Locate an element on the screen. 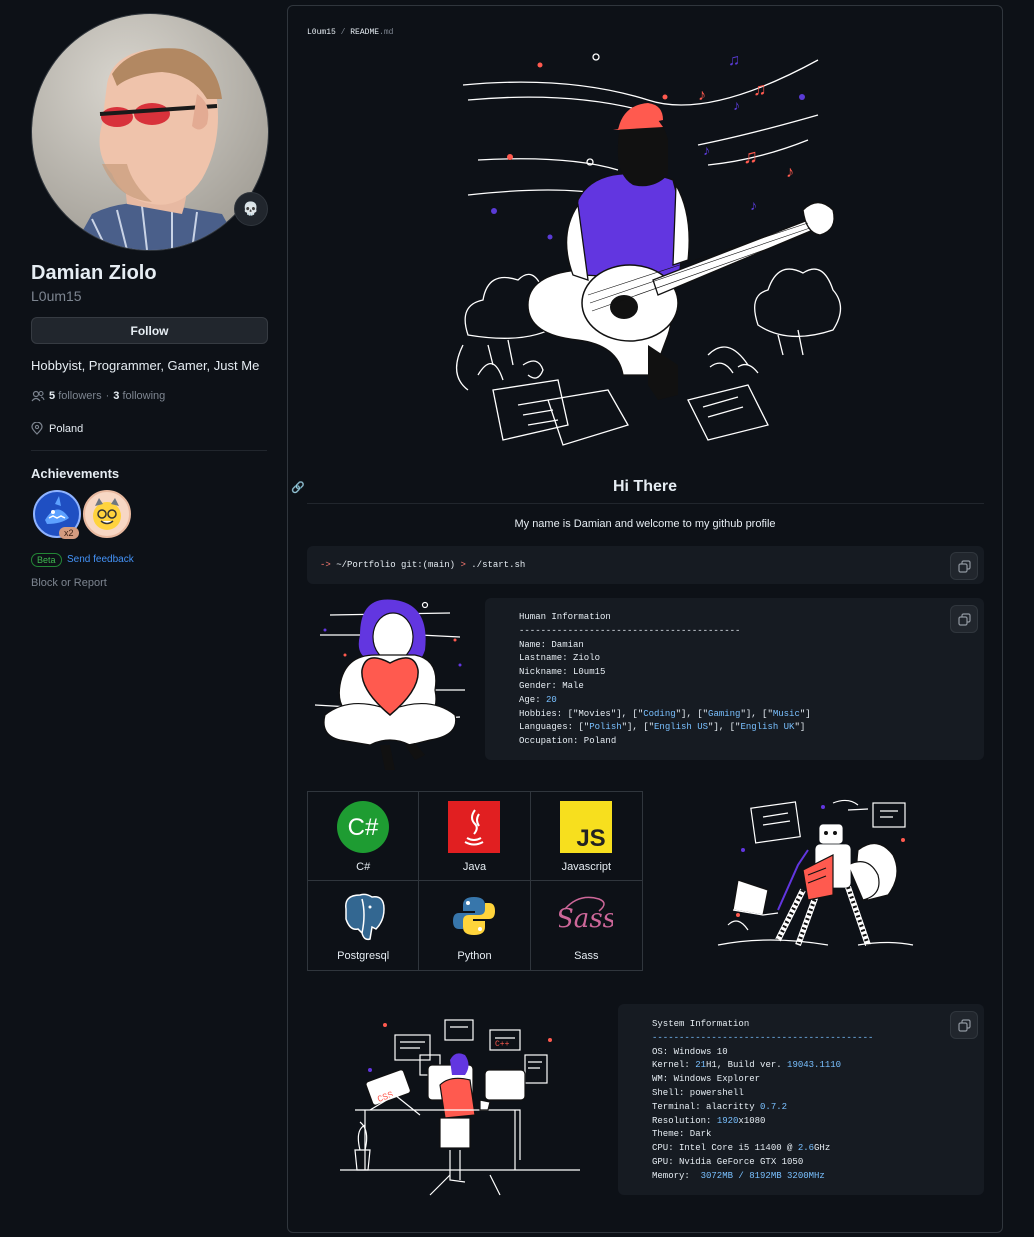 The width and height of the screenshot is (1034, 1237). status-emoji: 💀 is located at coordinates (251, 209).